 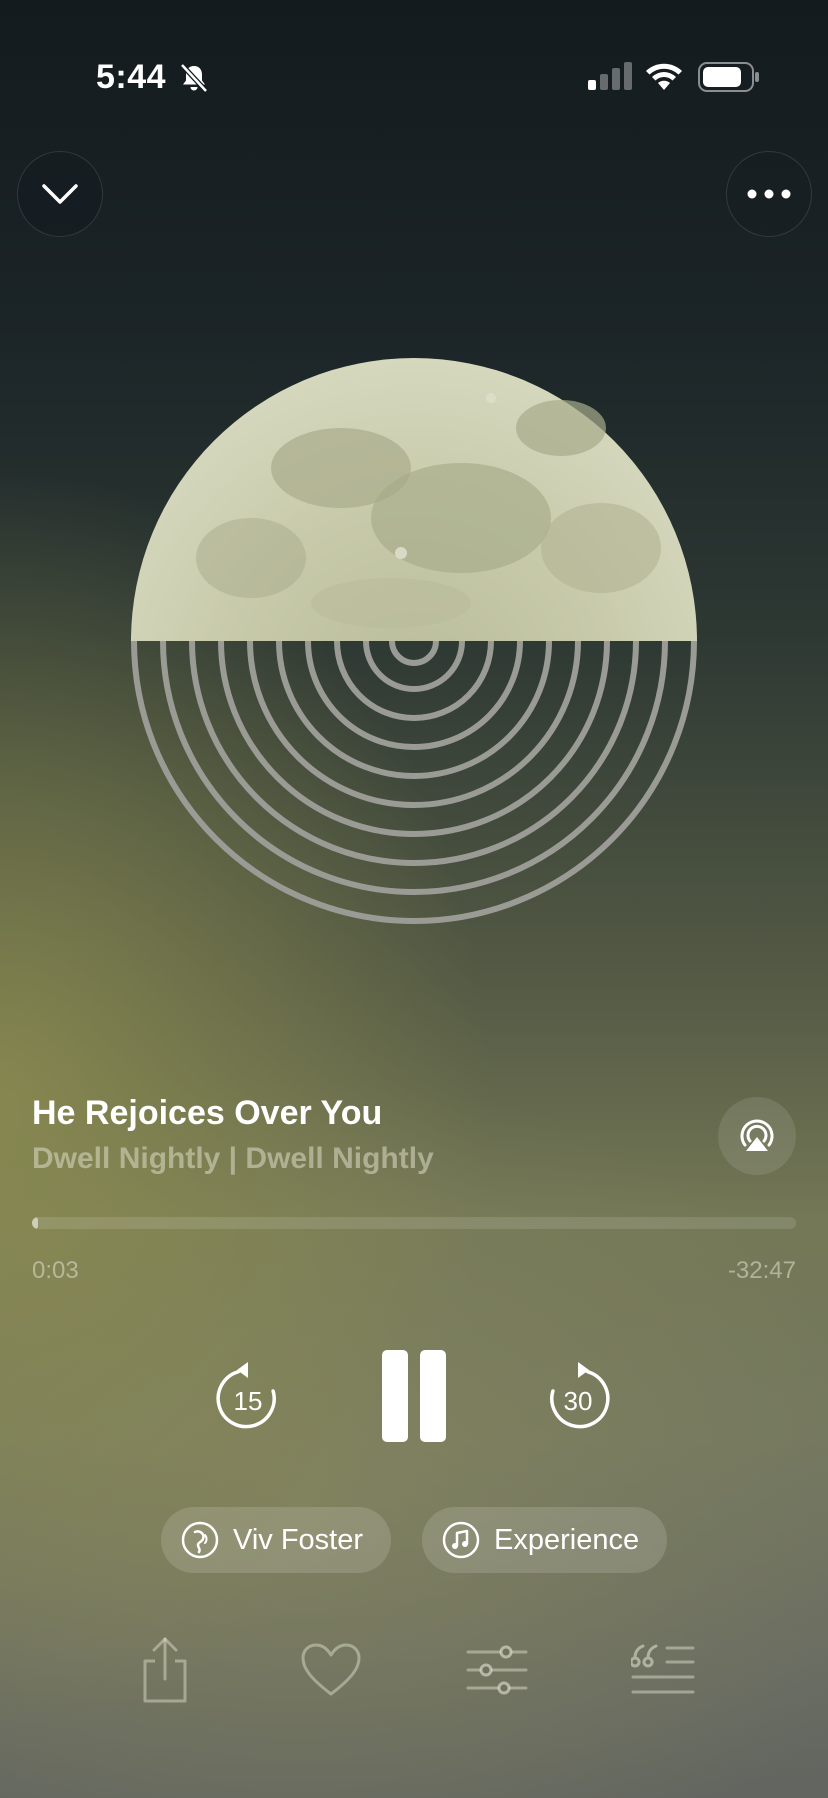 I want to click on quote-lines-icon, so click(x=663, y=1669).